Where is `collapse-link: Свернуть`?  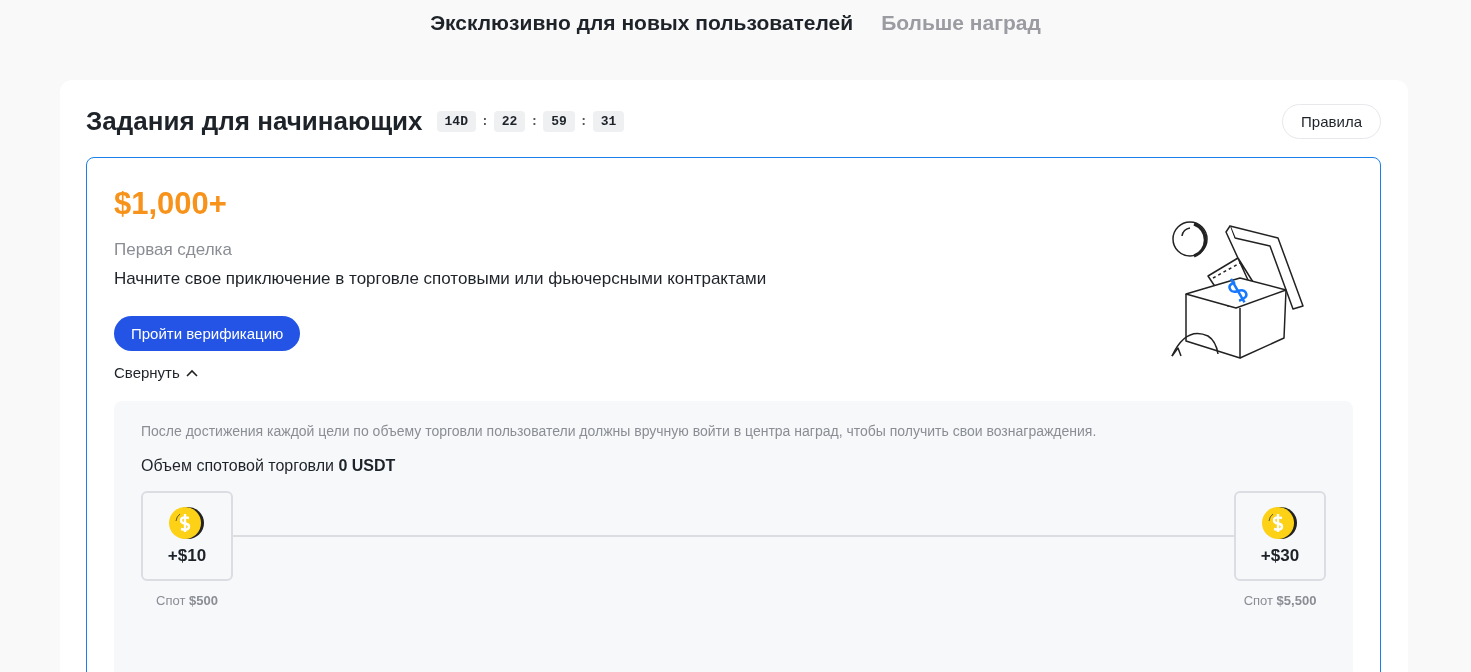 collapse-link: Свернуть is located at coordinates (156, 372).